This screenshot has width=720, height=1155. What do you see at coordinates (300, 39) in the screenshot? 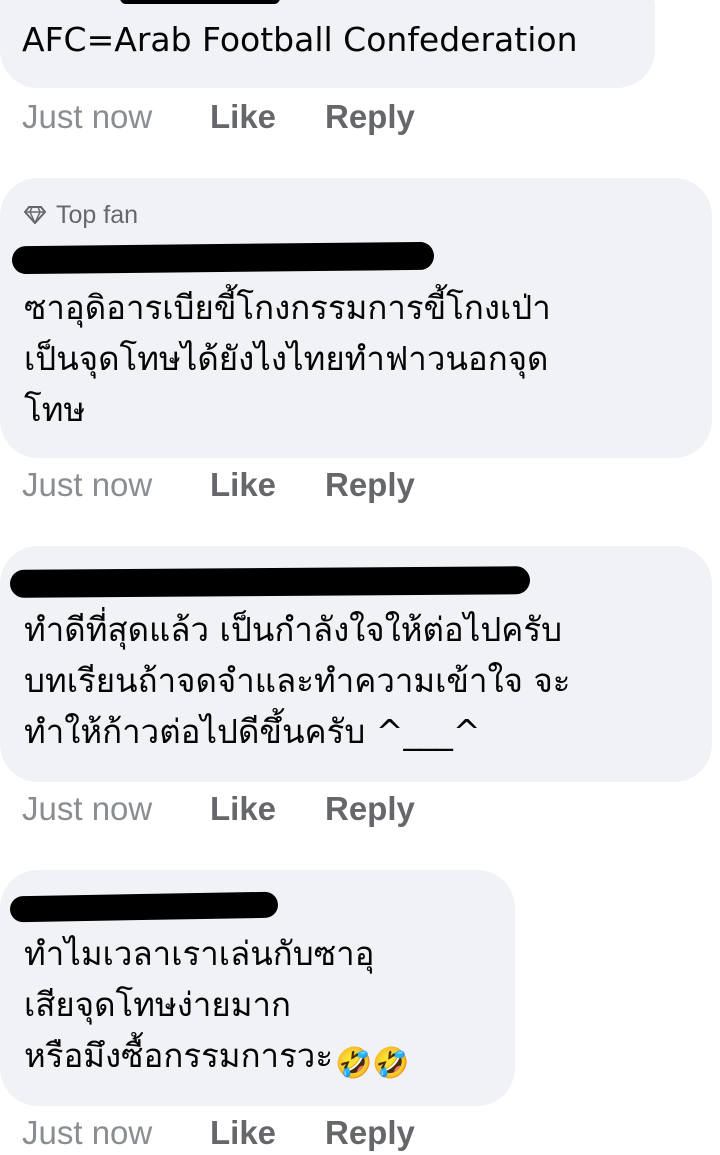
I see `comment-text: AFC=Arab Football Confederation` at bounding box center [300, 39].